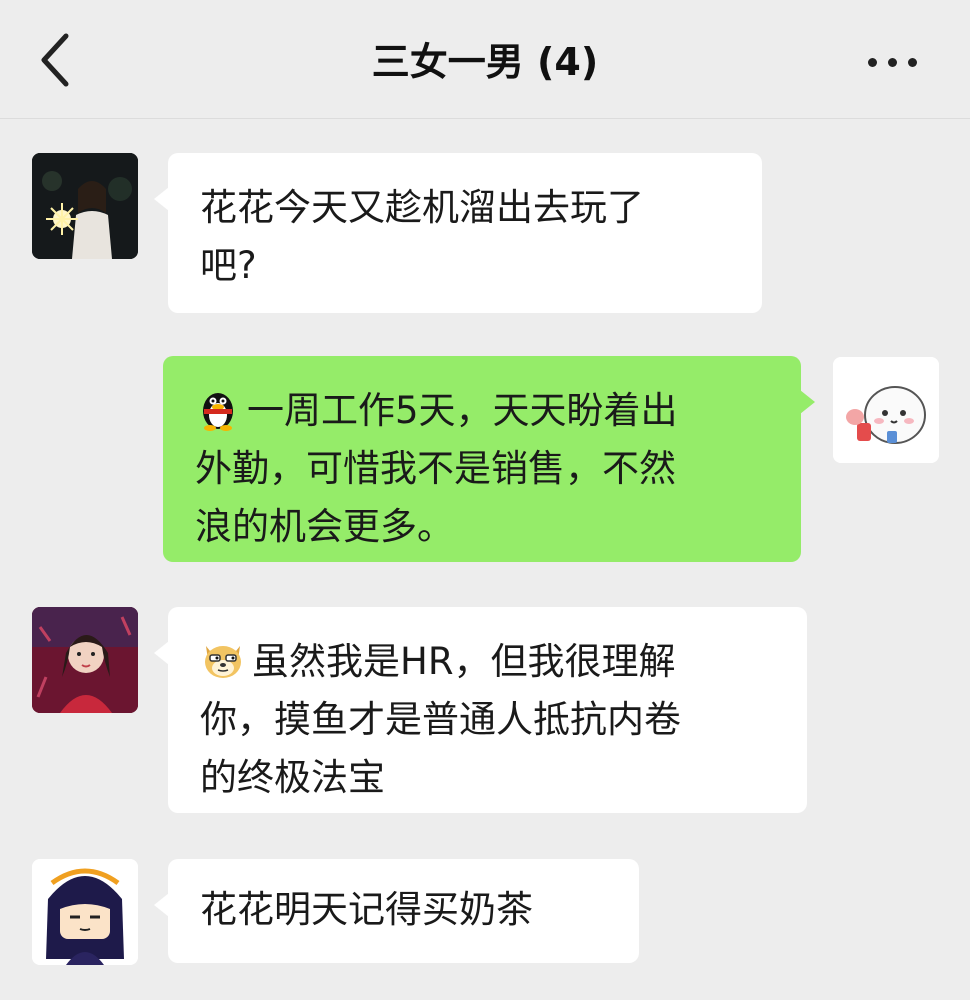 The width and height of the screenshot is (970, 1000). Describe the element at coordinates (85, 912) in the screenshot. I see `anime-girl-avatar` at that location.